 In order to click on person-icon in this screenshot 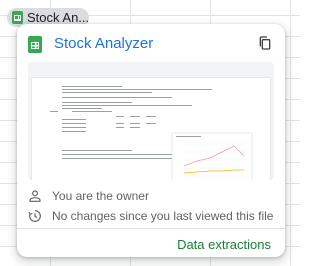, I will do `click(35, 196)`.